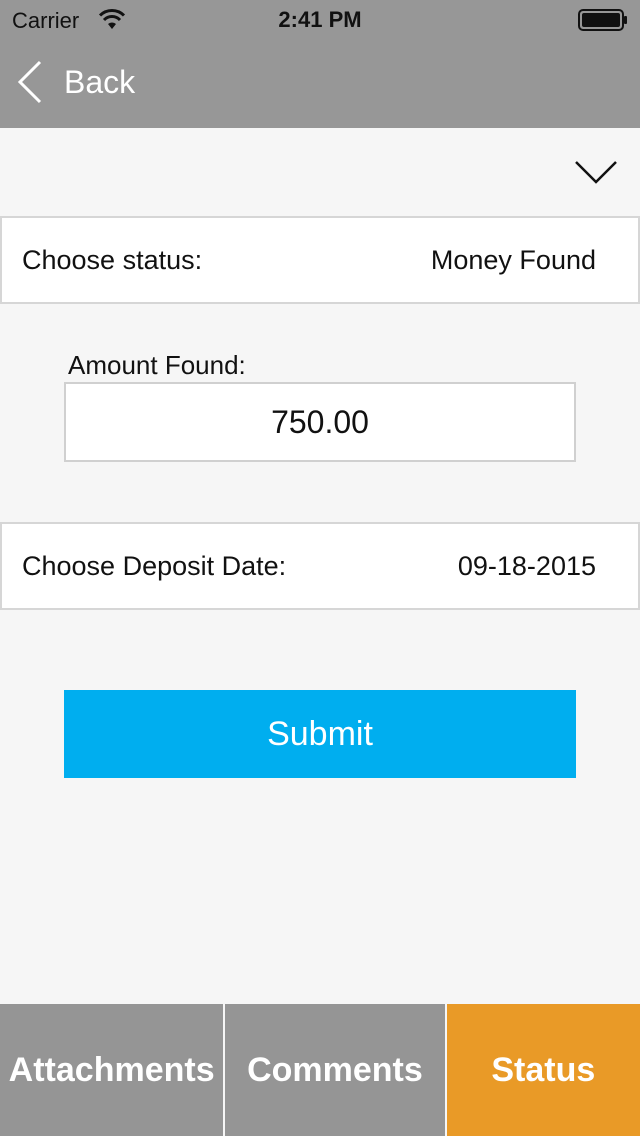 The height and width of the screenshot is (1136, 640). I want to click on amount-label: Amount Found:, so click(157, 365).